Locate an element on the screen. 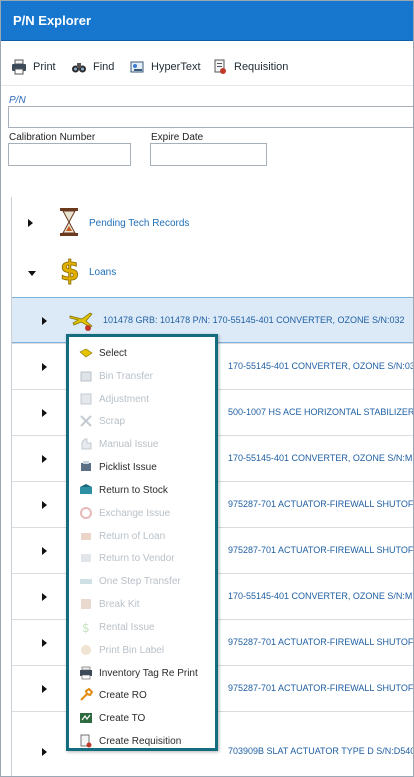 This screenshot has width=414, height=777. adjustment-icon is located at coordinates (86, 399).